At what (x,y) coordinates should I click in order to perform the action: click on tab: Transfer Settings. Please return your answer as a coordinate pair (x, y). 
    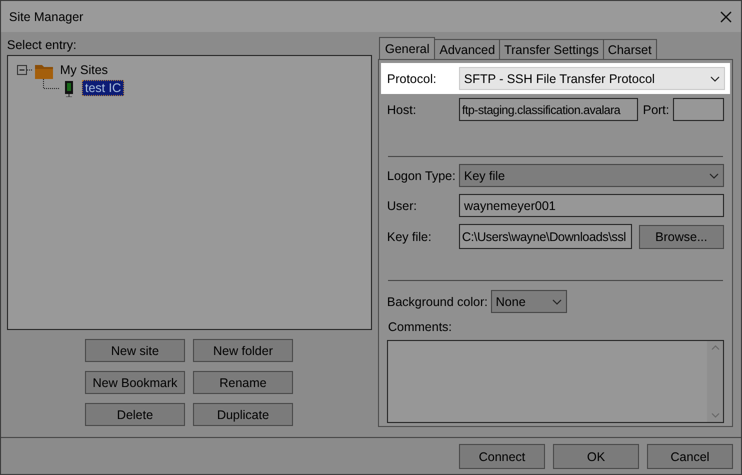
    Looking at the image, I should click on (551, 49).